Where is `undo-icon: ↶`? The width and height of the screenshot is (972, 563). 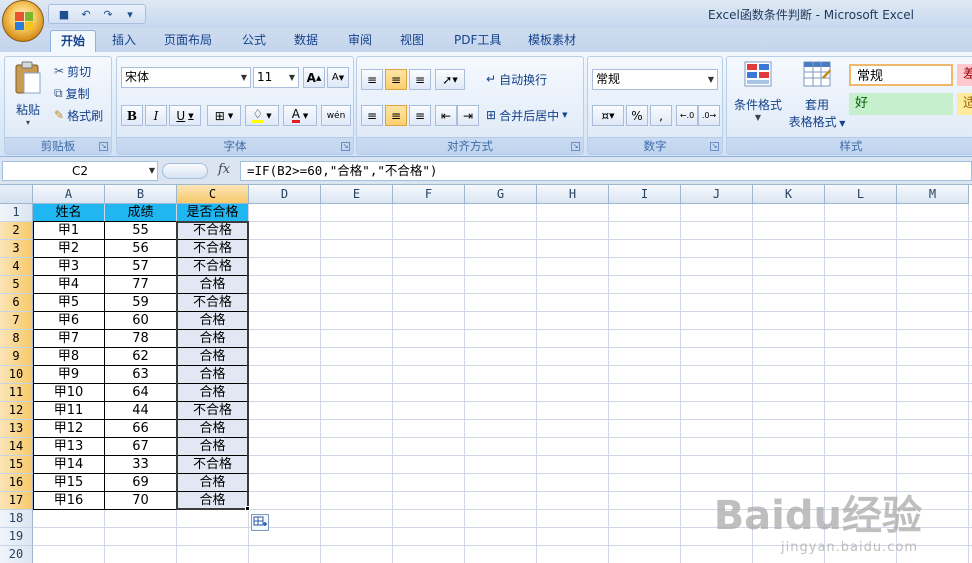 undo-icon: ↶ is located at coordinates (86, 14).